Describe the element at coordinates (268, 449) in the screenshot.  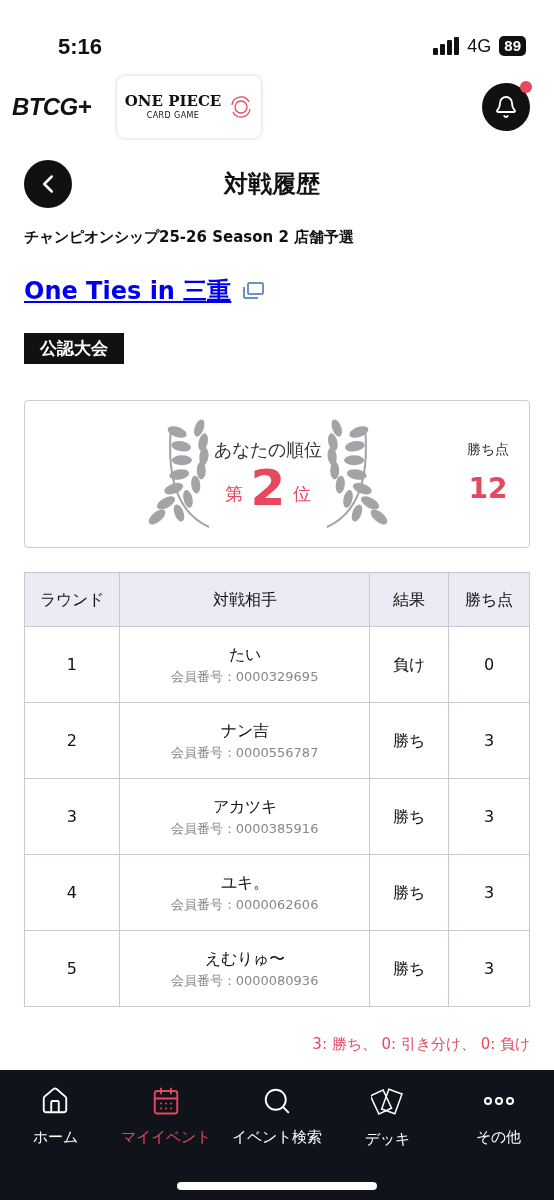
I see `rank-label: あなたの順位` at that location.